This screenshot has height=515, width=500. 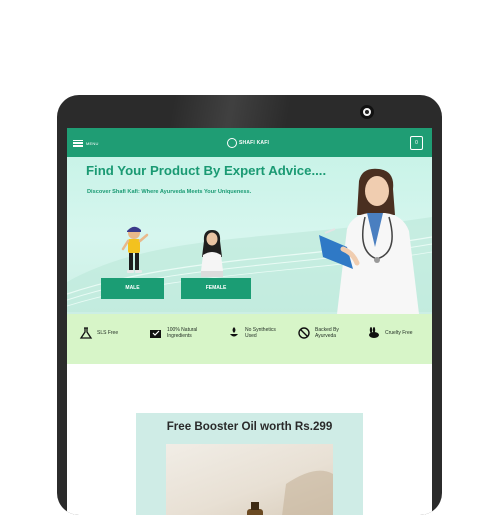 I want to click on feature-label: 100% Natural Ingredients, so click(x=182, y=333).